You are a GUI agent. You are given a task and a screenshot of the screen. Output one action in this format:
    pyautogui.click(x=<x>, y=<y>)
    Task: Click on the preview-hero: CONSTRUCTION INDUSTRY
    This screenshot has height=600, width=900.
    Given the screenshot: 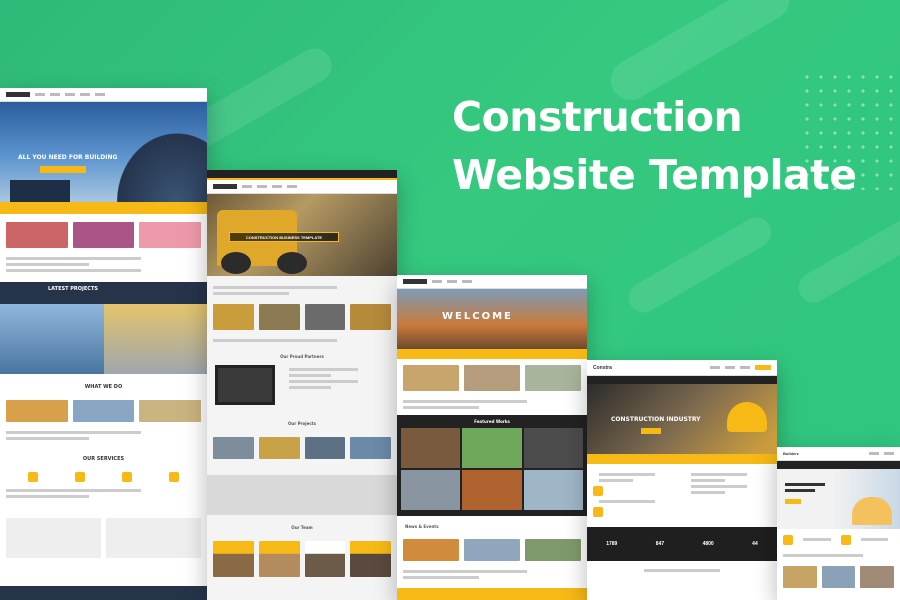 What is the action you would take?
    pyautogui.click(x=682, y=419)
    